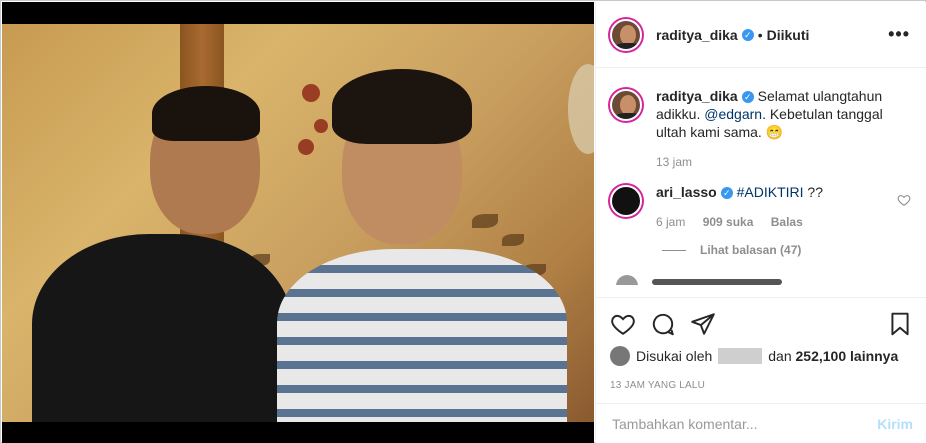 This screenshot has height=443, width=926. I want to click on author-avatar, so click(626, 34).